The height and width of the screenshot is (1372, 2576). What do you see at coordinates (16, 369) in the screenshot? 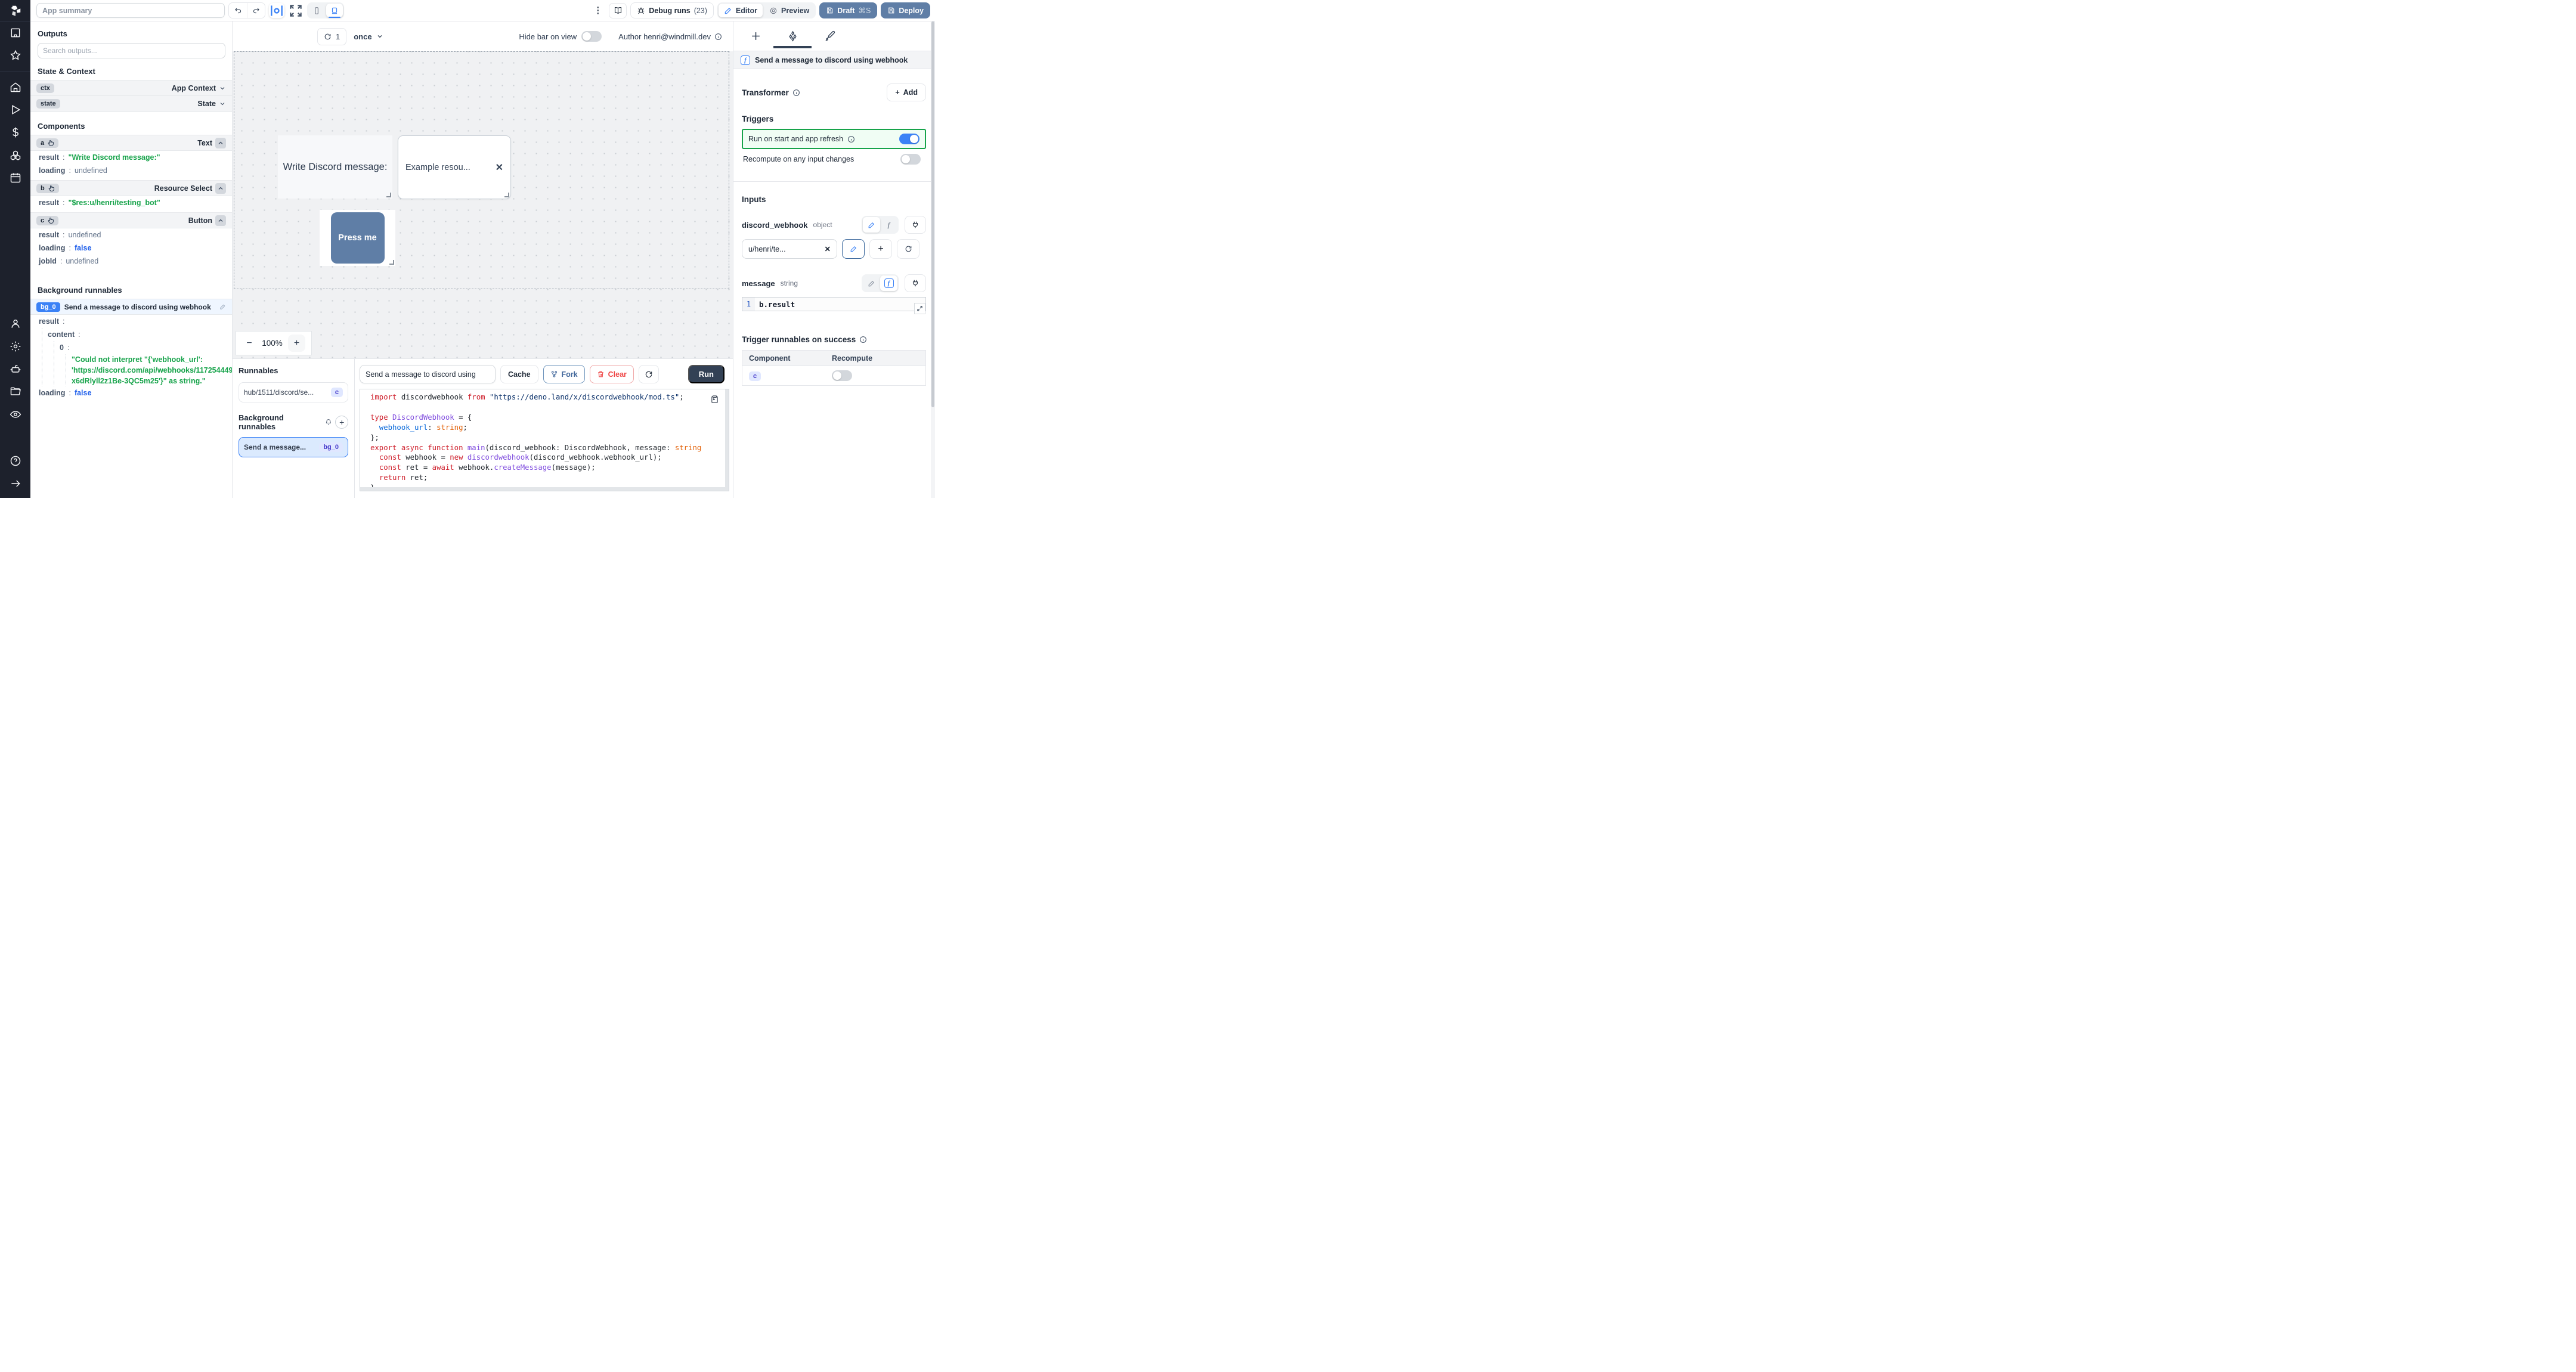
I see `robot-icon` at bounding box center [16, 369].